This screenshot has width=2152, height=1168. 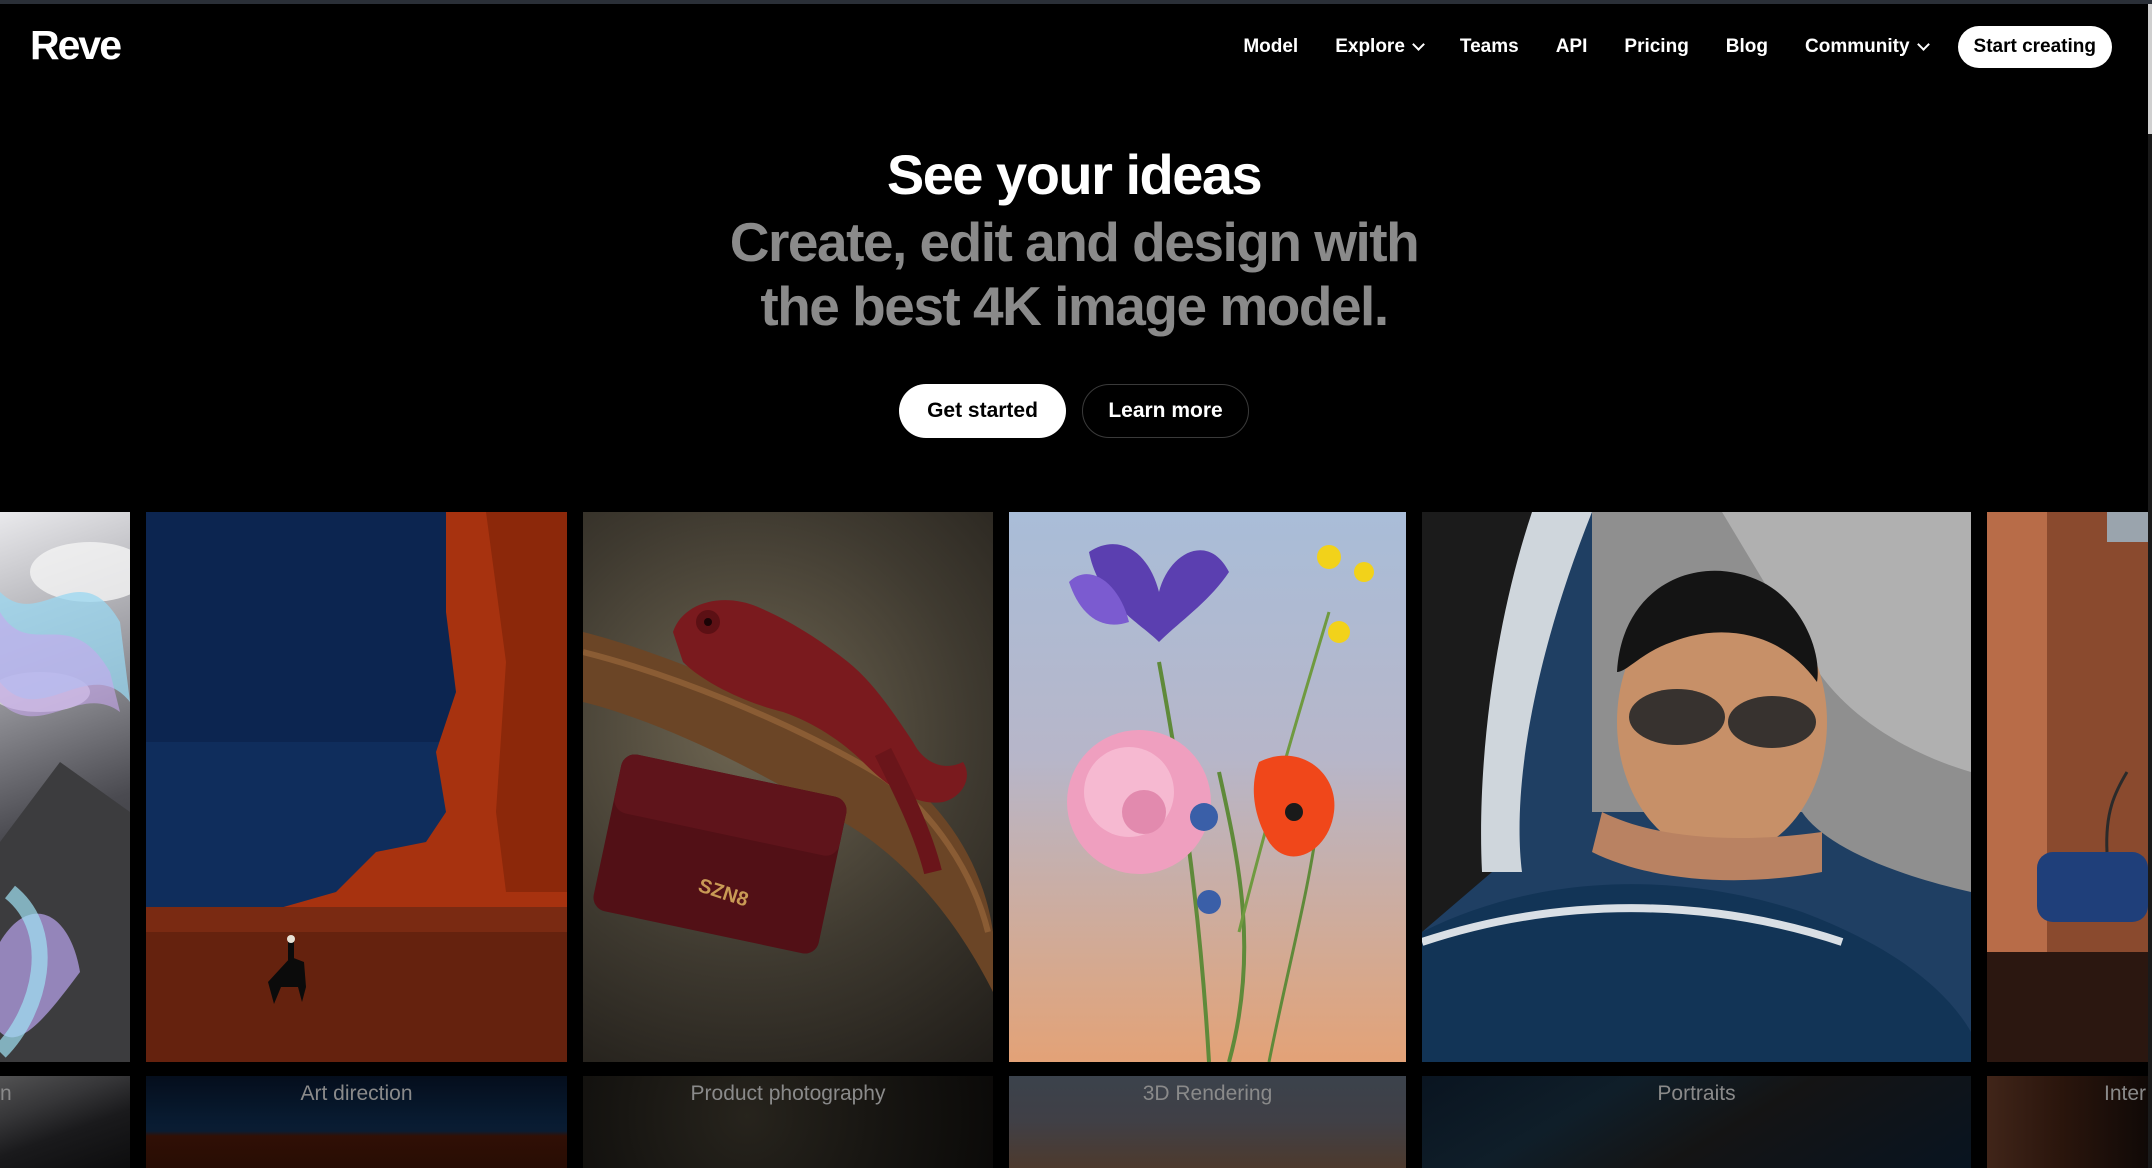 I want to click on nav-label: Explore, so click(x=1370, y=46).